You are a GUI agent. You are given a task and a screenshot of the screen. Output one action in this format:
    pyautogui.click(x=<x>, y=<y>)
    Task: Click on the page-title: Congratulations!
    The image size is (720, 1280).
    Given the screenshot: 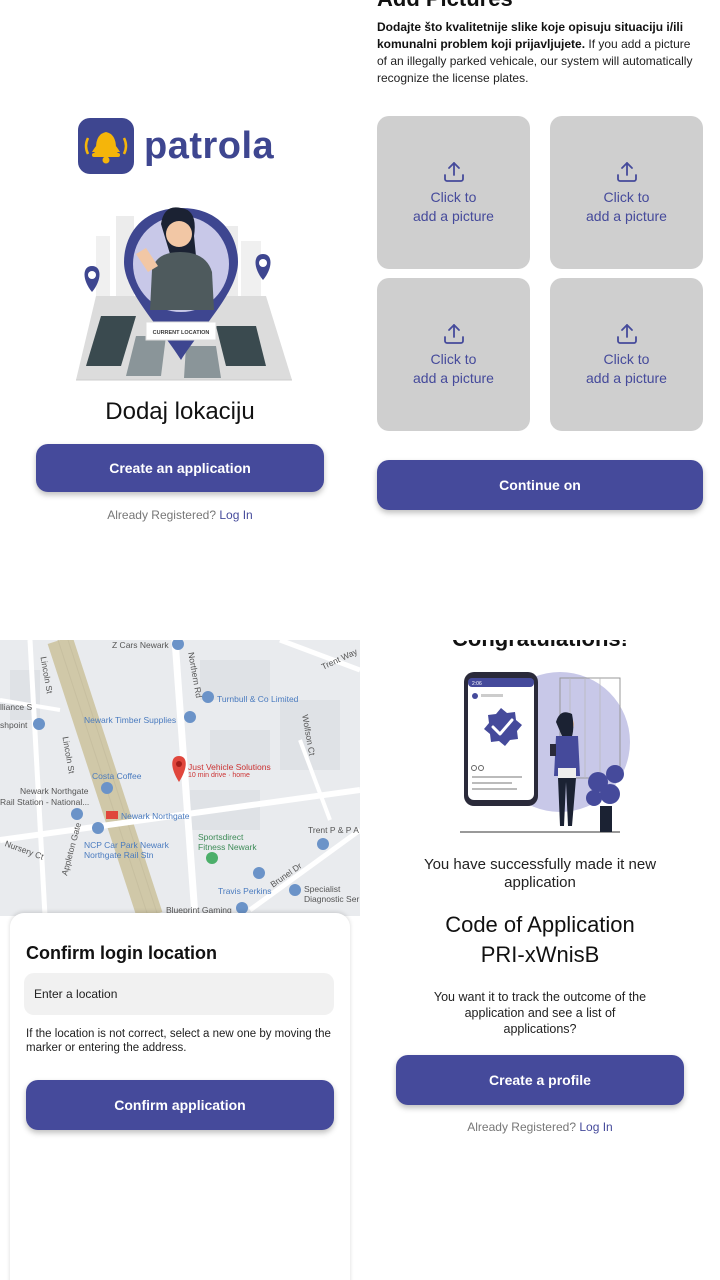 What is the action you would take?
    pyautogui.click(x=540, y=646)
    